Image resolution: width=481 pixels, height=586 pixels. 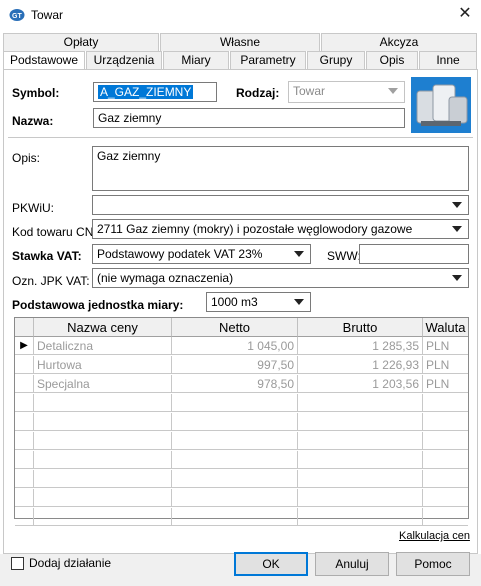 I want to click on help-button: Pomoc, so click(x=433, y=564).